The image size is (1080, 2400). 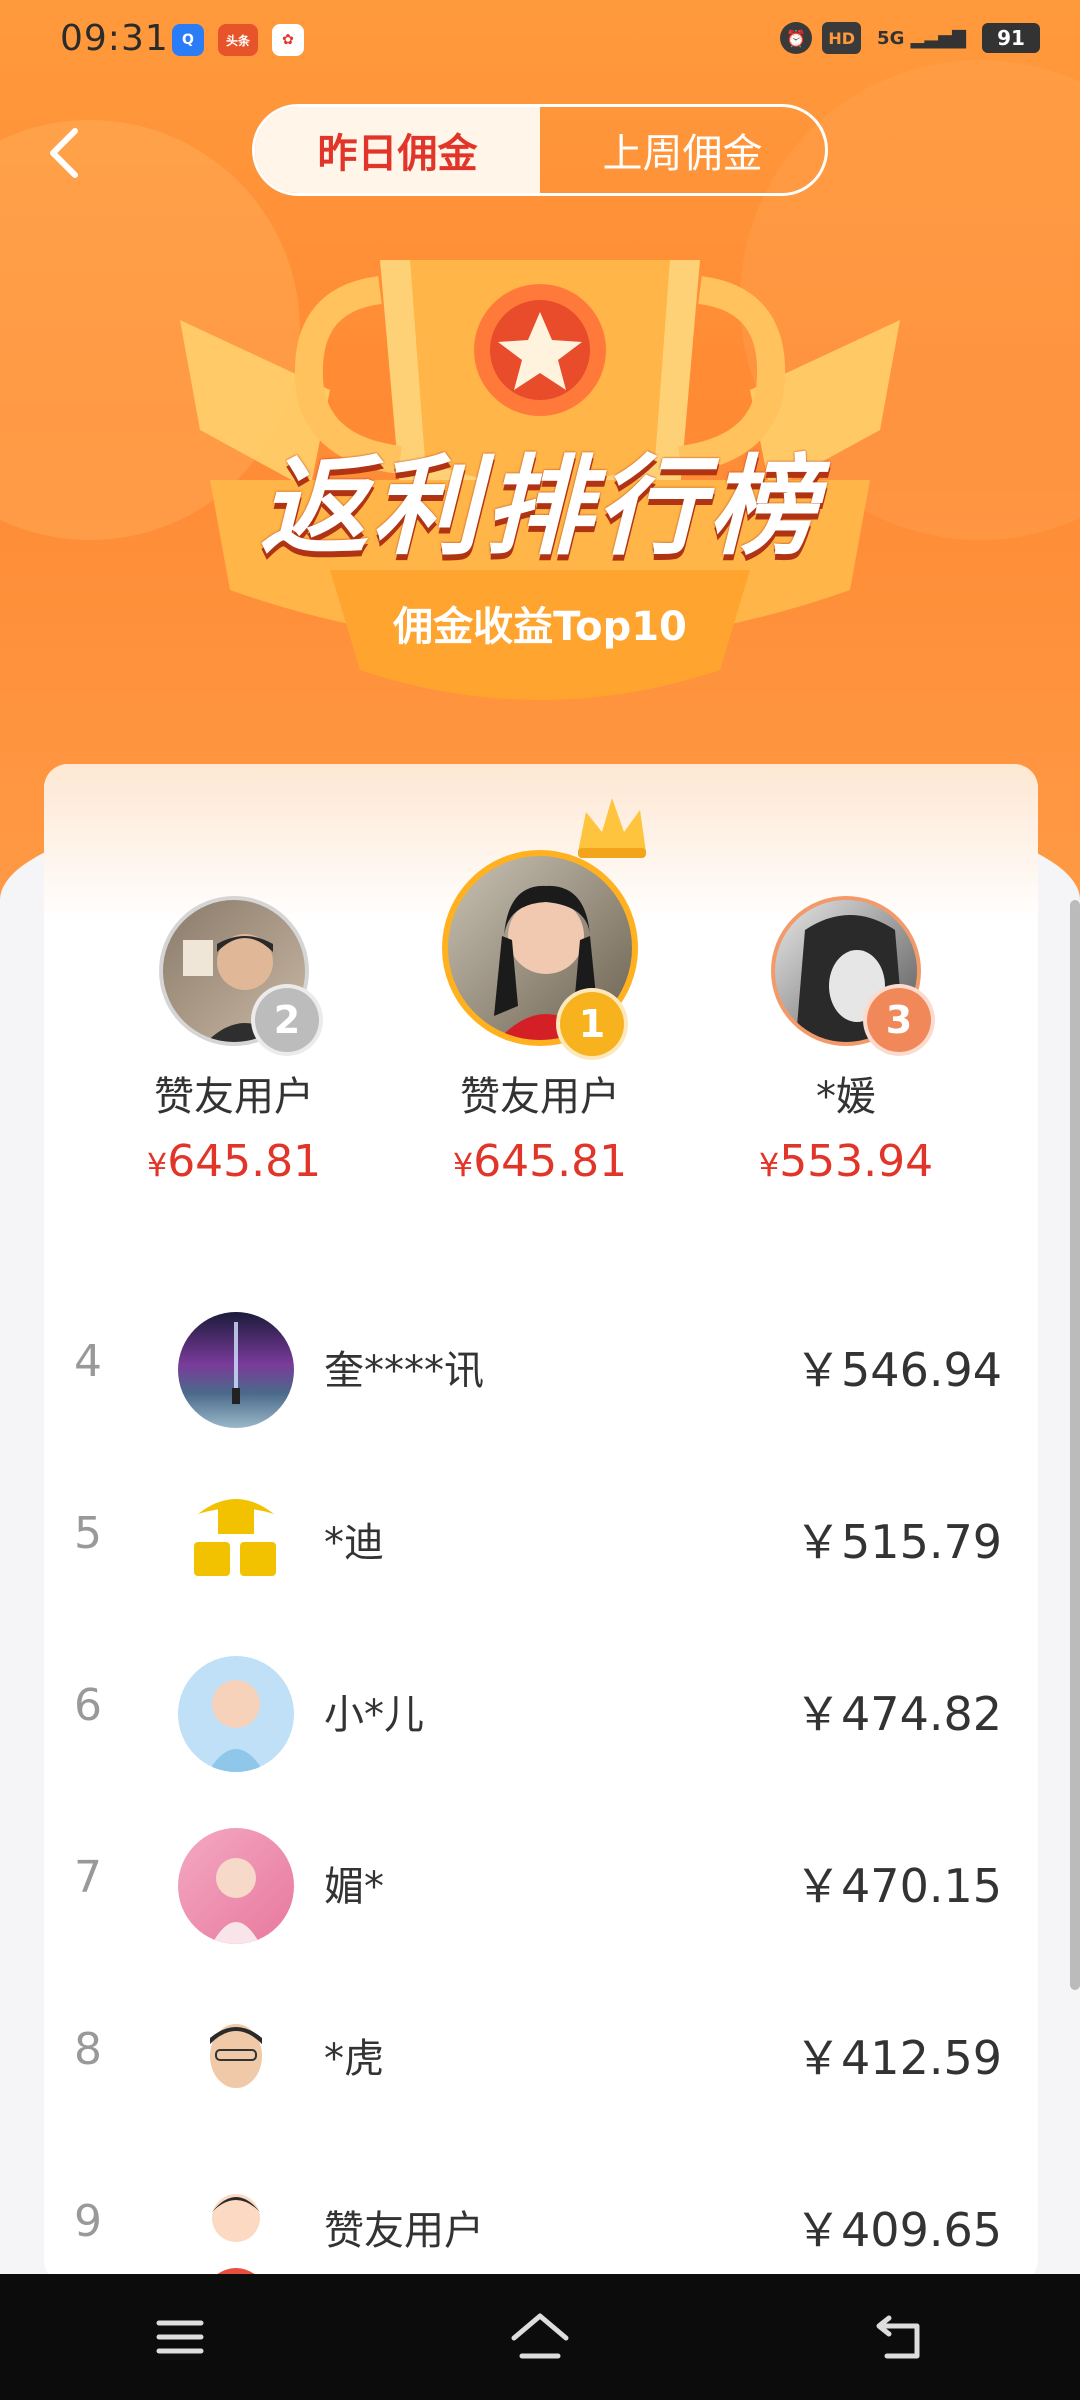 I want to click on podium-name: *媛, so click(x=846, y=1097).